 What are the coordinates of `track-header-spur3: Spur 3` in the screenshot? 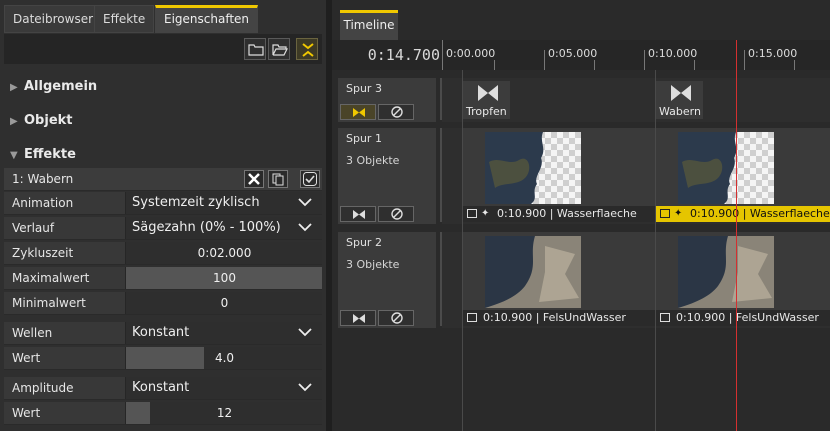 It's located at (398, 100).